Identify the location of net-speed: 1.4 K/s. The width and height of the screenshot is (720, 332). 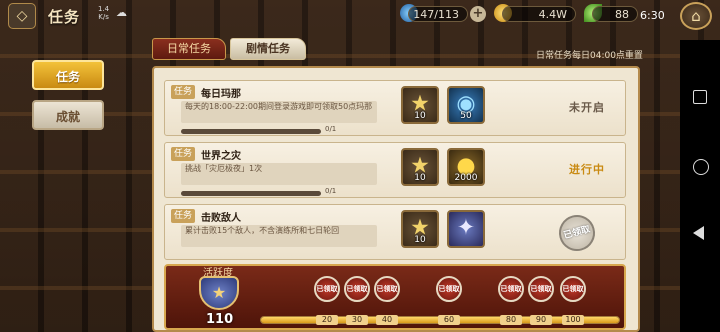
(103, 13).